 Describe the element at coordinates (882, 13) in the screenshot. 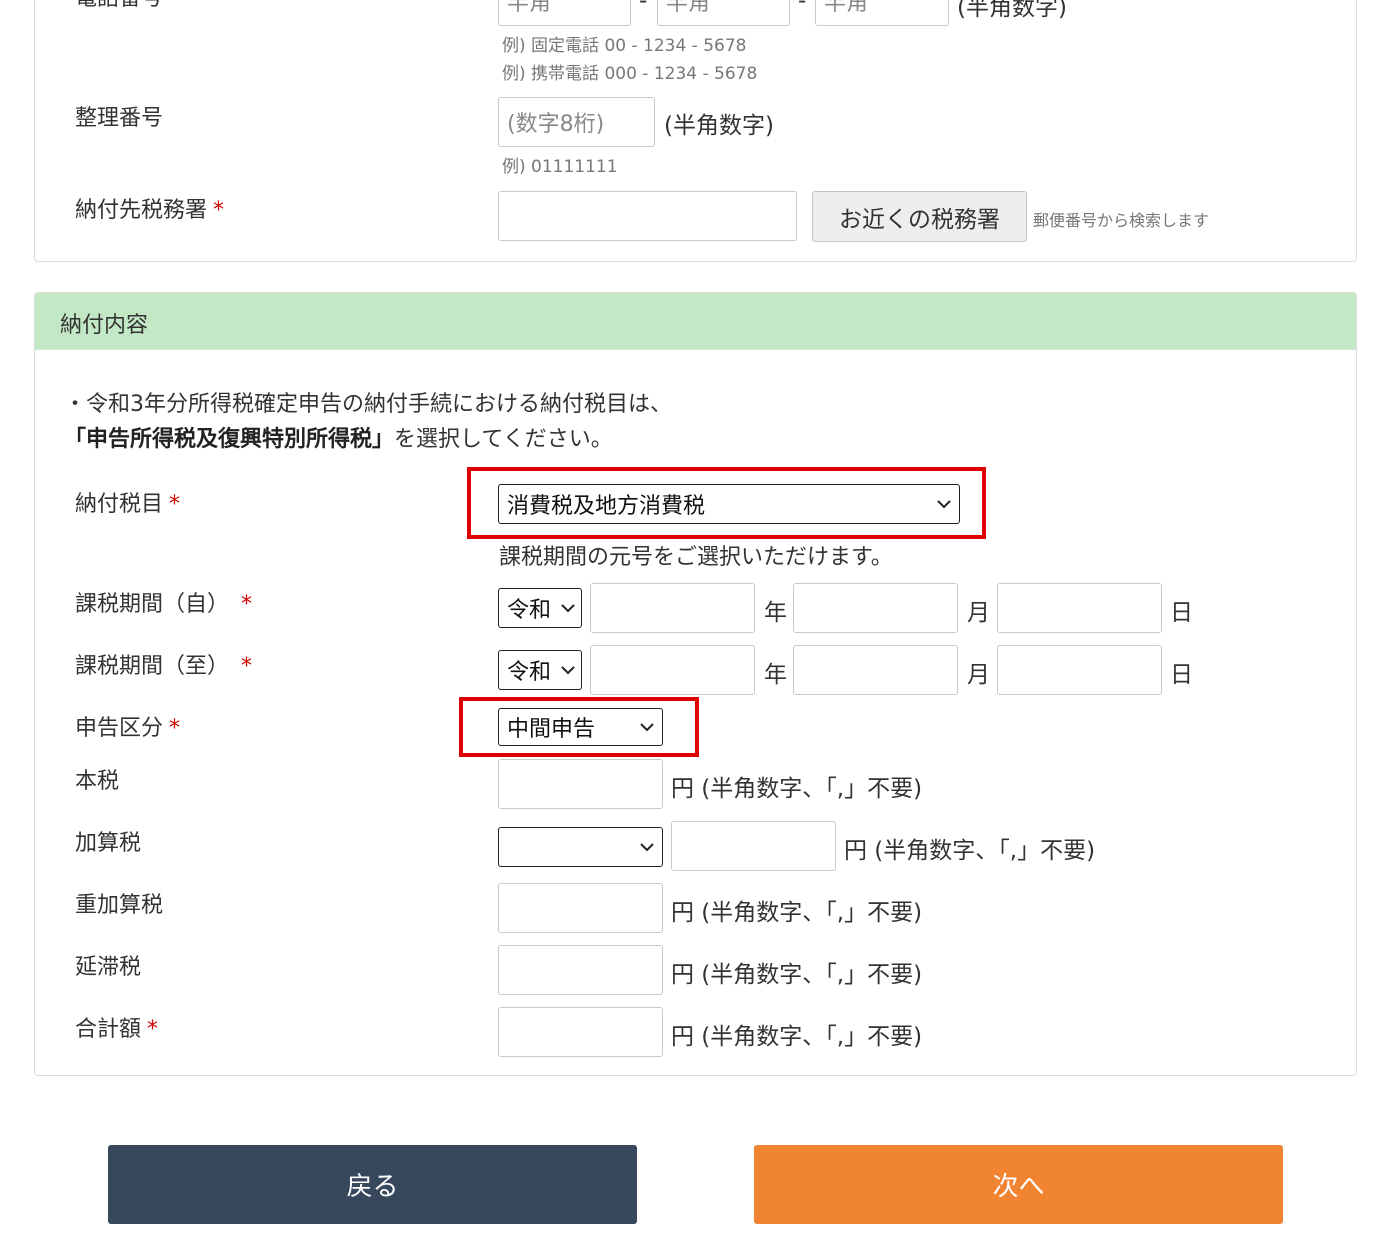

I see `phone-field-3: 半角` at that location.